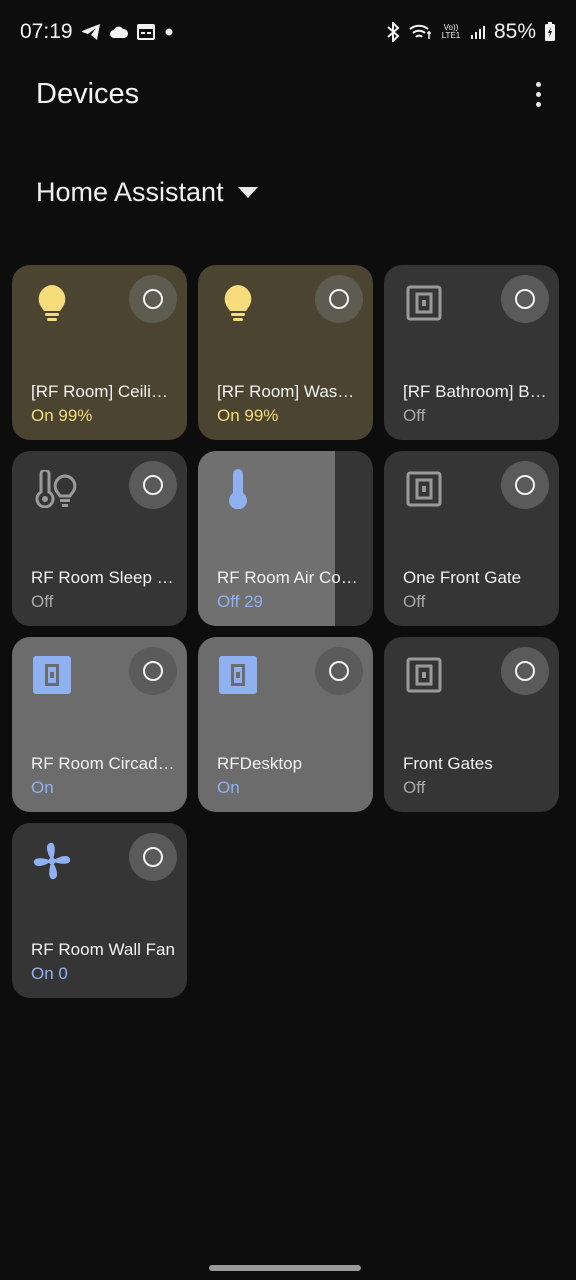 The width and height of the screenshot is (576, 1280). I want to click on signal-icon, so click(478, 32).